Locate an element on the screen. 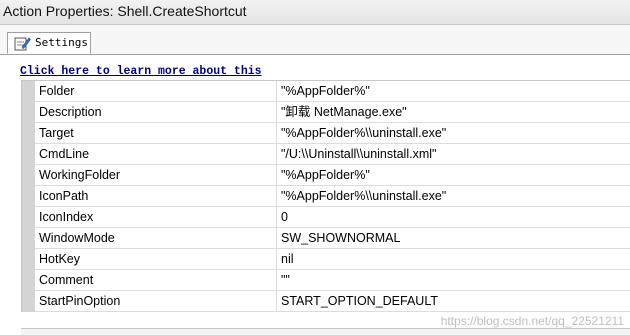  edit-icon is located at coordinates (22, 44).